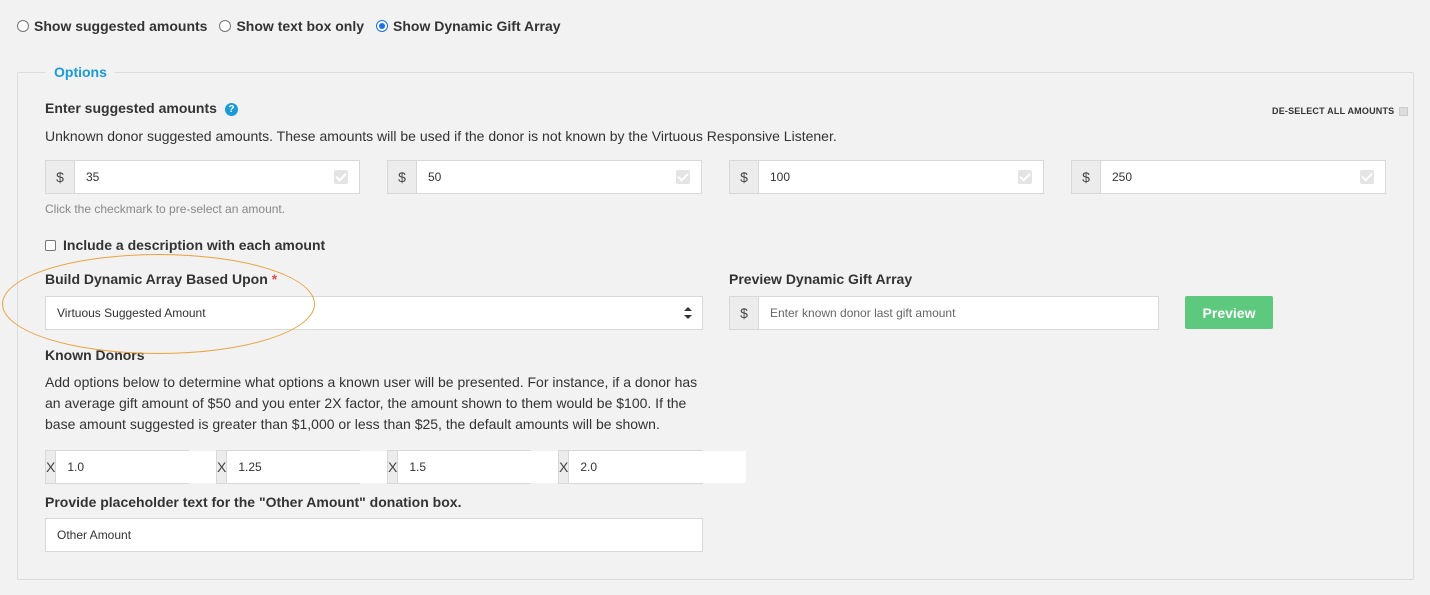 This screenshot has height=595, width=1430. I want to click on include-description-checkbox, so click(50, 245).